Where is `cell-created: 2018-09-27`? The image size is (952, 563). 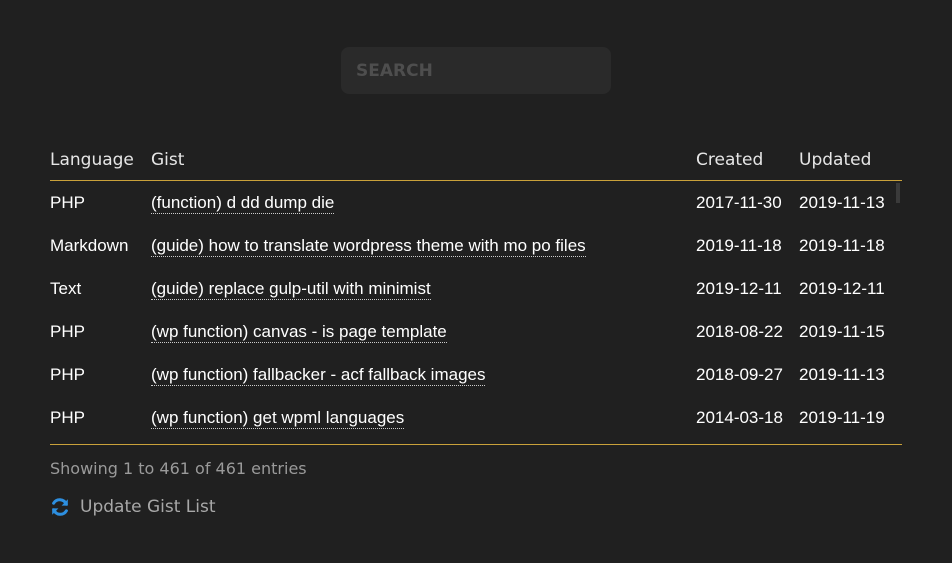 cell-created: 2018-09-27 is located at coordinates (739, 374).